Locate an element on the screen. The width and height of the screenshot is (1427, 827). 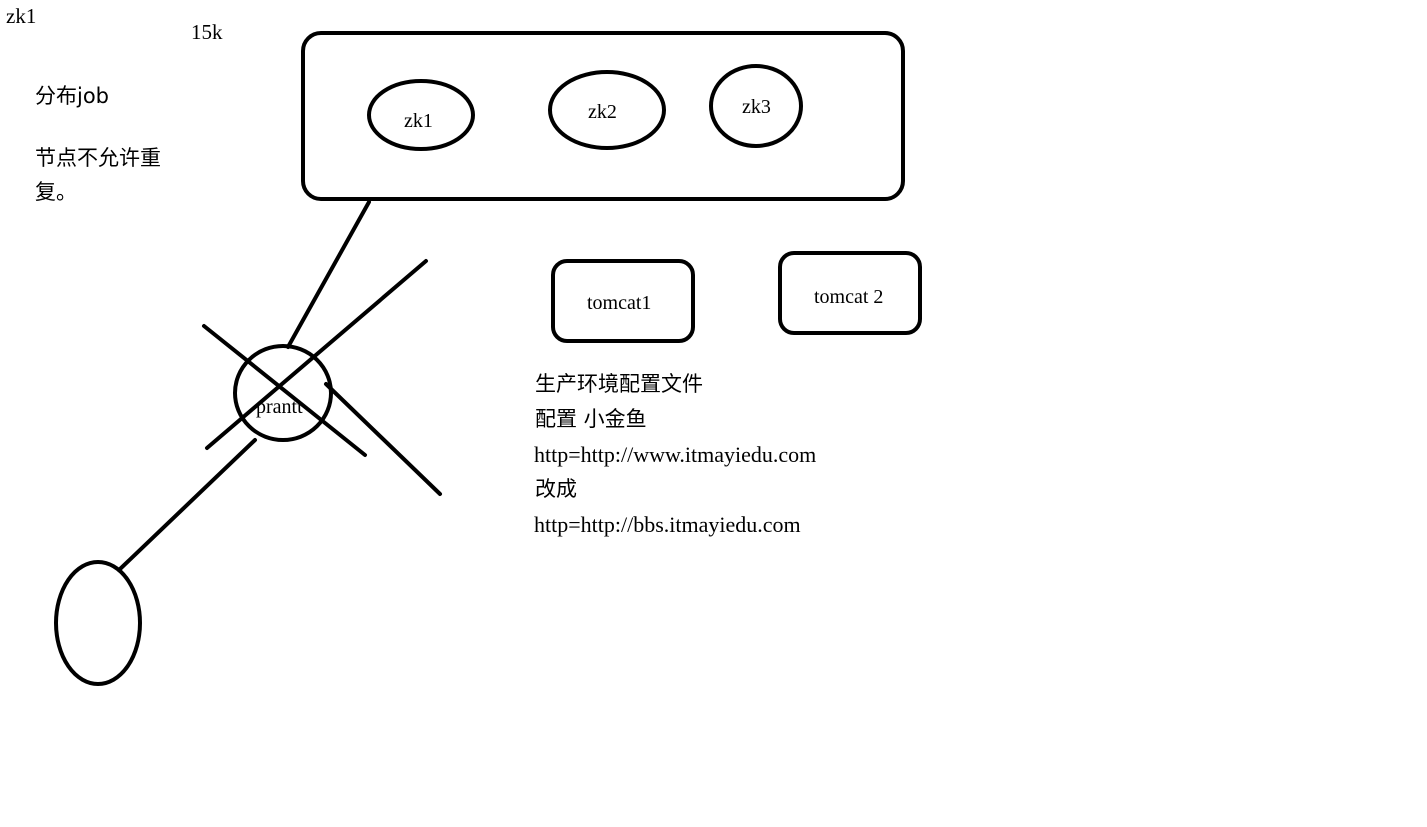
crossed-node-label: prantt is located at coordinates (279, 407).